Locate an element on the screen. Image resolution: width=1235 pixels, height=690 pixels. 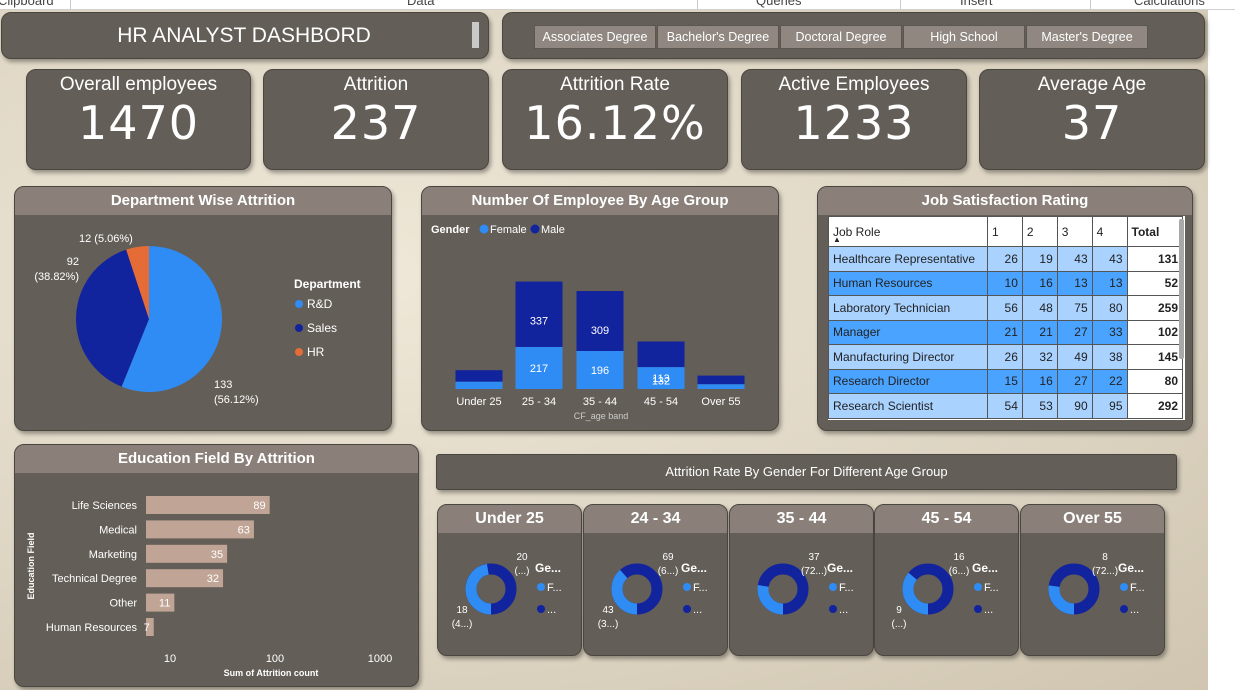
table-row: Healthcare Representative 26 19 43 43 131 is located at coordinates (1006, 259).